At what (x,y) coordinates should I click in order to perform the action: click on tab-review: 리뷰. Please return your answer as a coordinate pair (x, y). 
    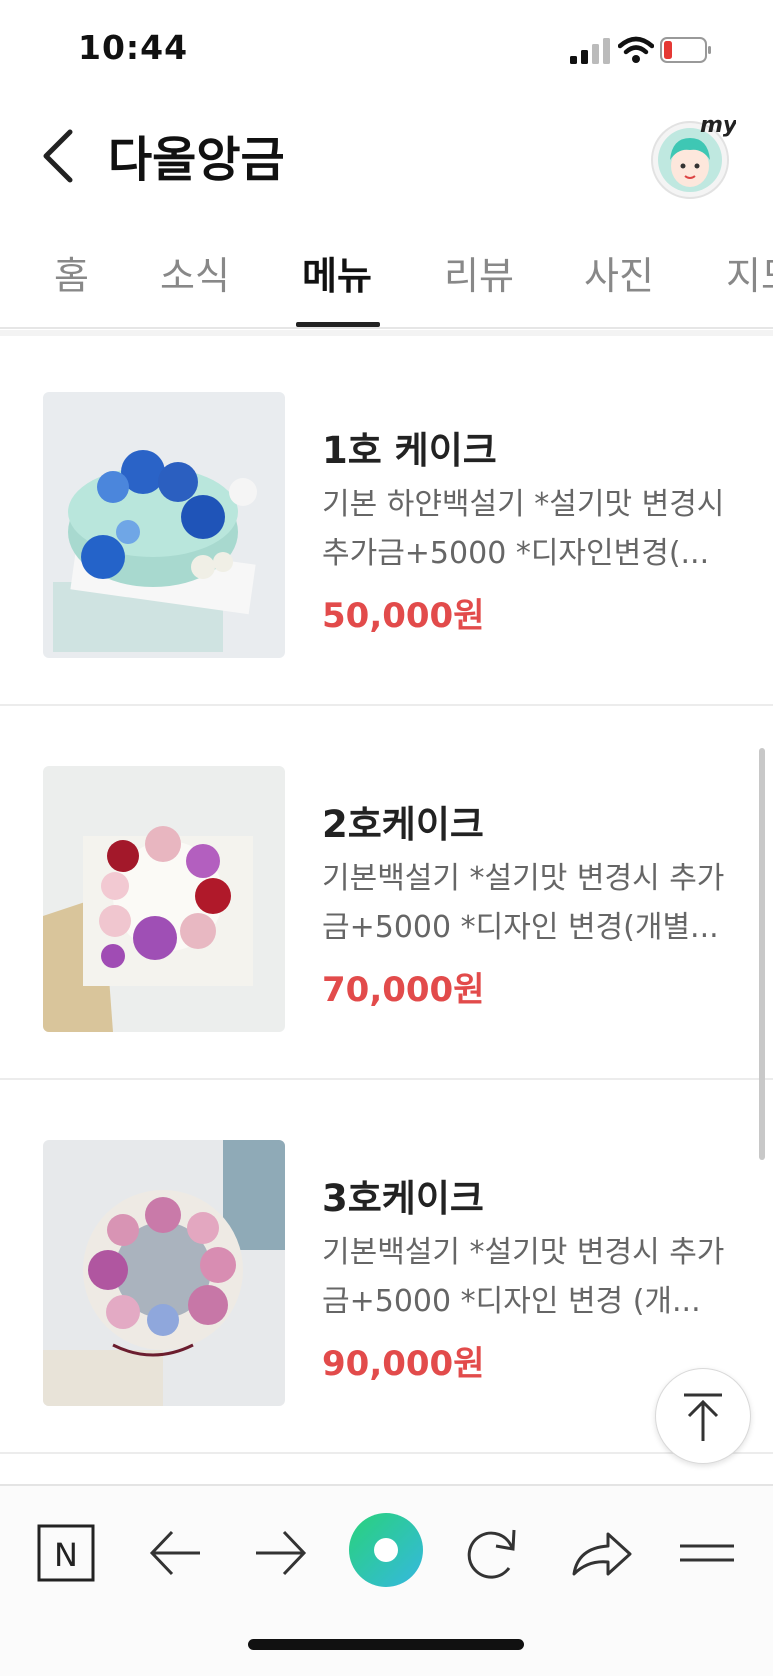
    Looking at the image, I should click on (479, 272).